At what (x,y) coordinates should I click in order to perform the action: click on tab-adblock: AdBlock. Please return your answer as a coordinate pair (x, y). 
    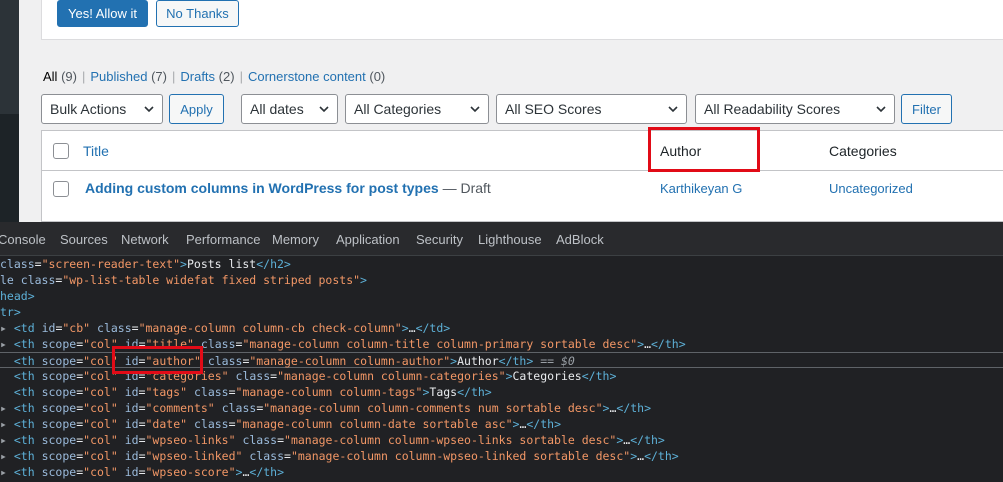
    Looking at the image, I should click on (580, 239).